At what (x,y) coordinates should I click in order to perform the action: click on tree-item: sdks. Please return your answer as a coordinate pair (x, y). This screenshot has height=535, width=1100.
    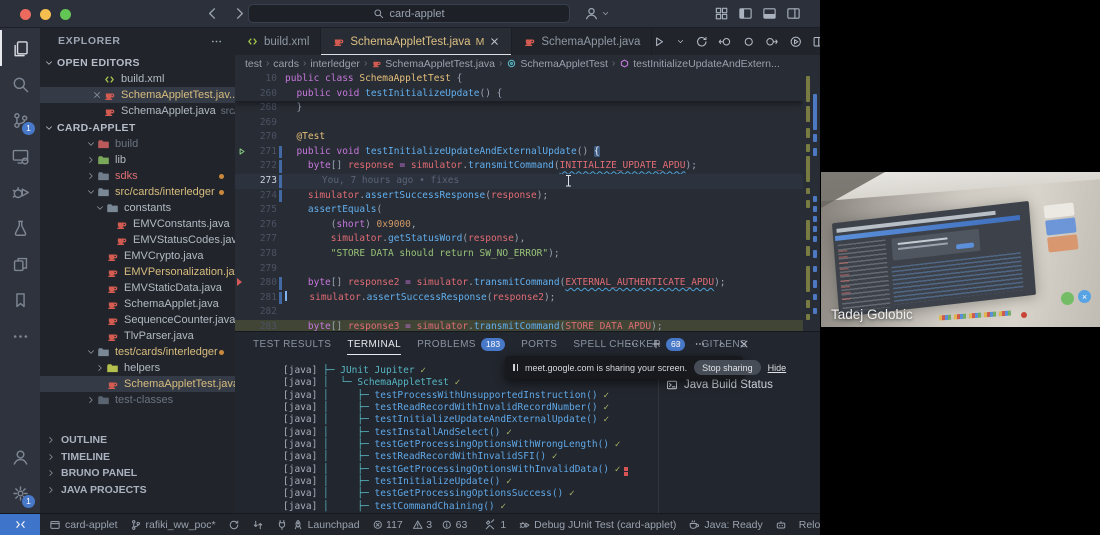
    Looking at the image, I should click on (137, 176).